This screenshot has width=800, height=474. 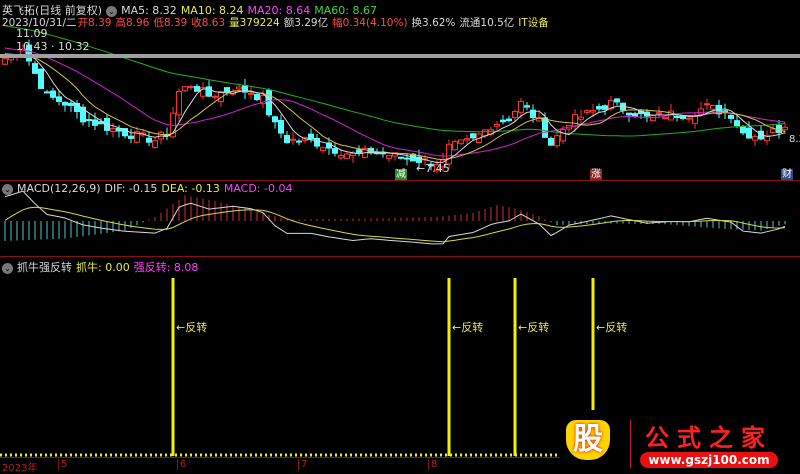 What do you see at coordinates (400, 256) in the screenshot?
I see `panel-divider` at bounding box center [400, 256].